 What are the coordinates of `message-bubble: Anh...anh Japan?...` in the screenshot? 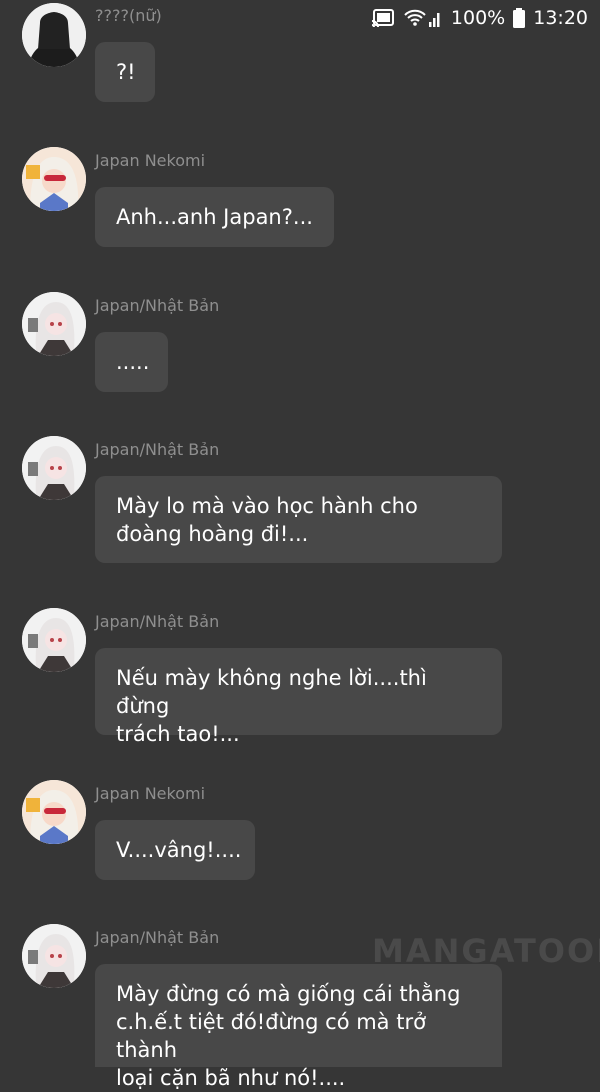 It's located at (214, 217).